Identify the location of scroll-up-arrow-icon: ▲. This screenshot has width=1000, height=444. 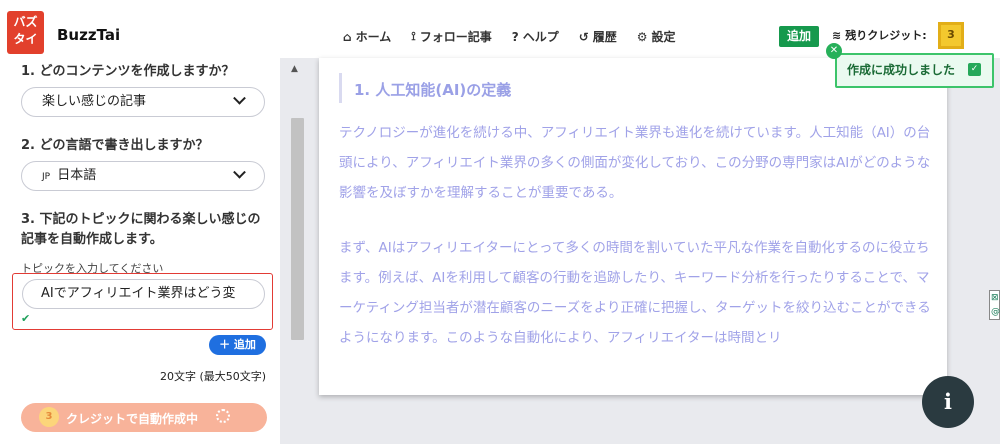
(294, 69).